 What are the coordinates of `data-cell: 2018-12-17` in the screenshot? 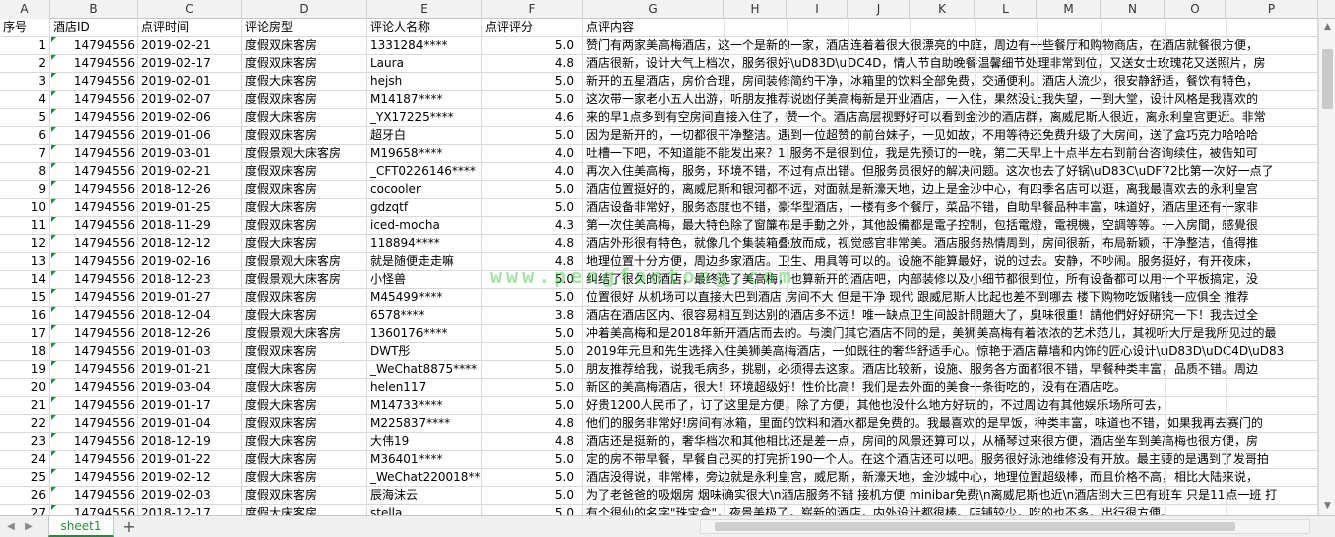 It's located at (190, 510).